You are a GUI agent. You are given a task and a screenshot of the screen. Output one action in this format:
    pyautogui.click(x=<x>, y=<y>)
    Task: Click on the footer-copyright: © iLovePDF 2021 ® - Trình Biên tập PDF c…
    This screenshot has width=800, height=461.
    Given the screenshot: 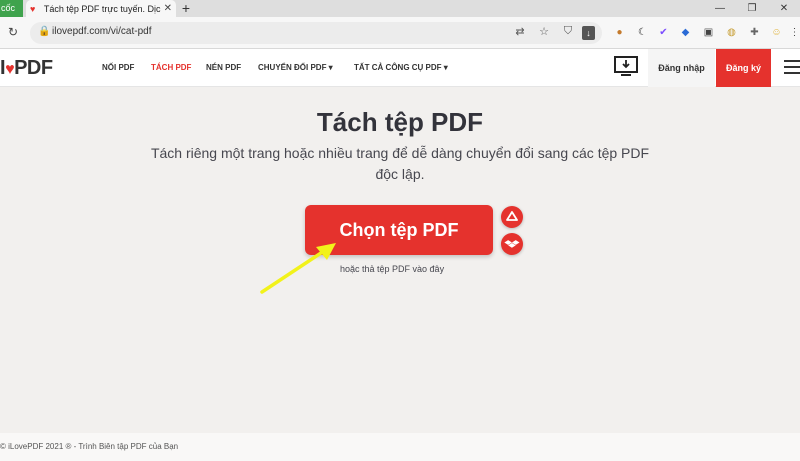 What is the action you would take?
    pyautogui.click(x=89, y=446)
    